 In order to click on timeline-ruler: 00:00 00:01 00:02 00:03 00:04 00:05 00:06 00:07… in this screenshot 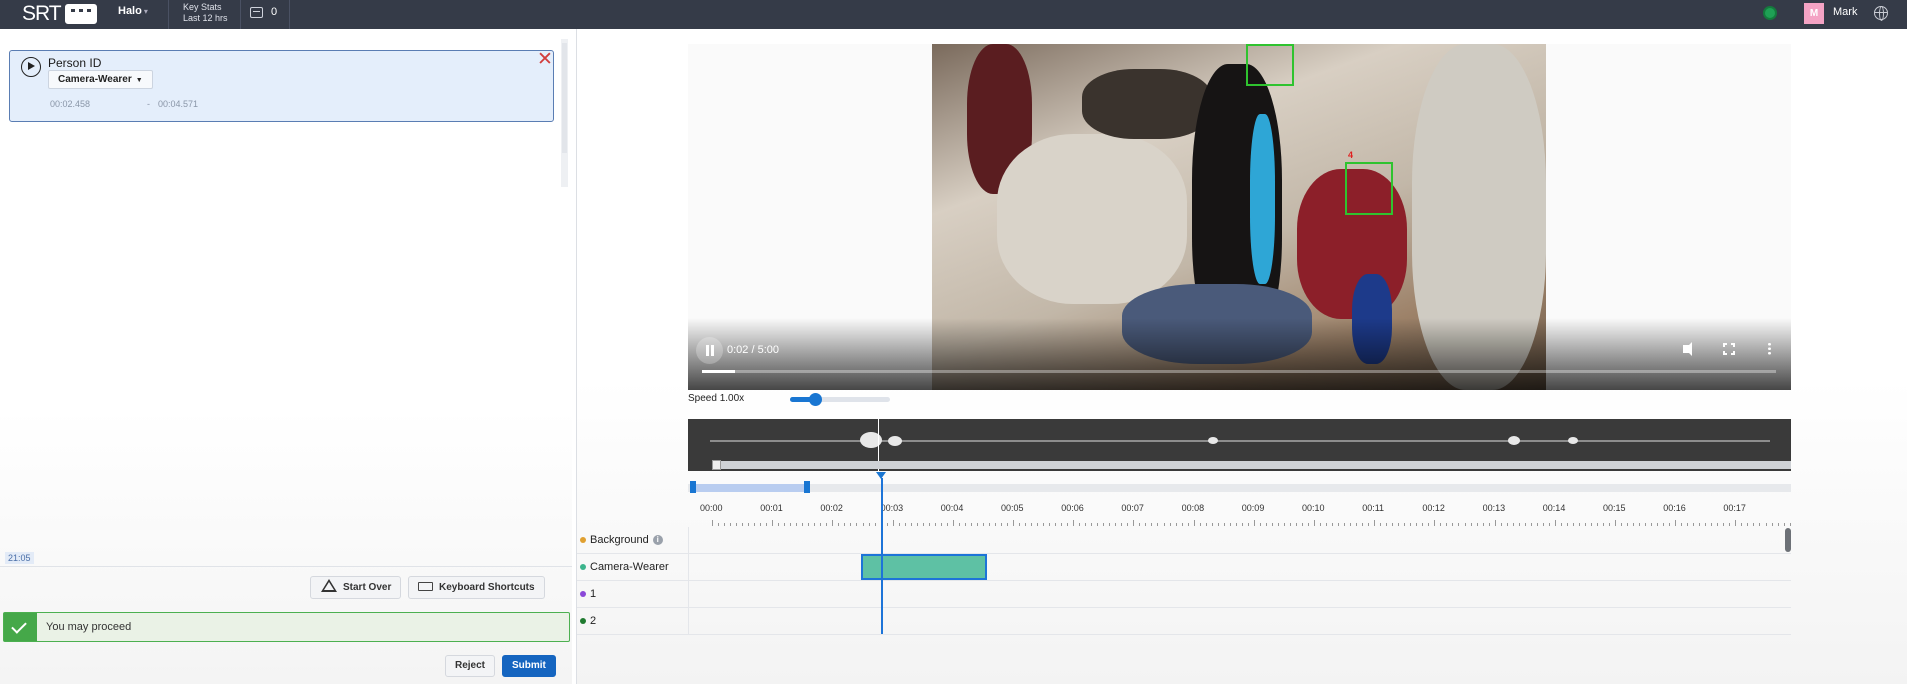, I will do `click(1239, 515)`.